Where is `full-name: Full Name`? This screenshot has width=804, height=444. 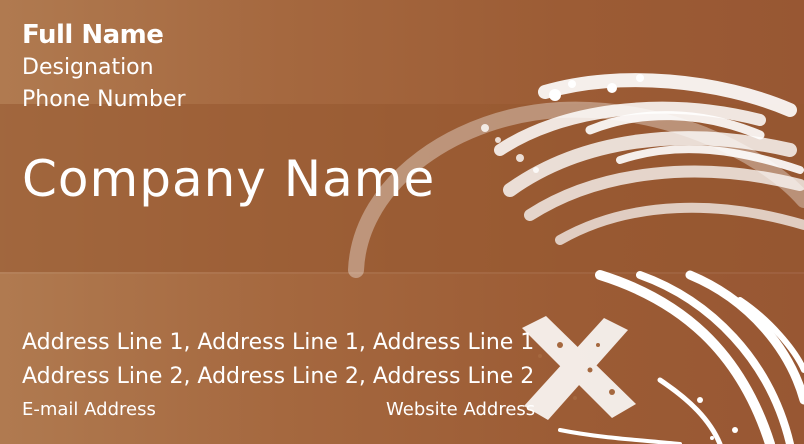 full-name: Full Name is located at coordinates (93, 35).